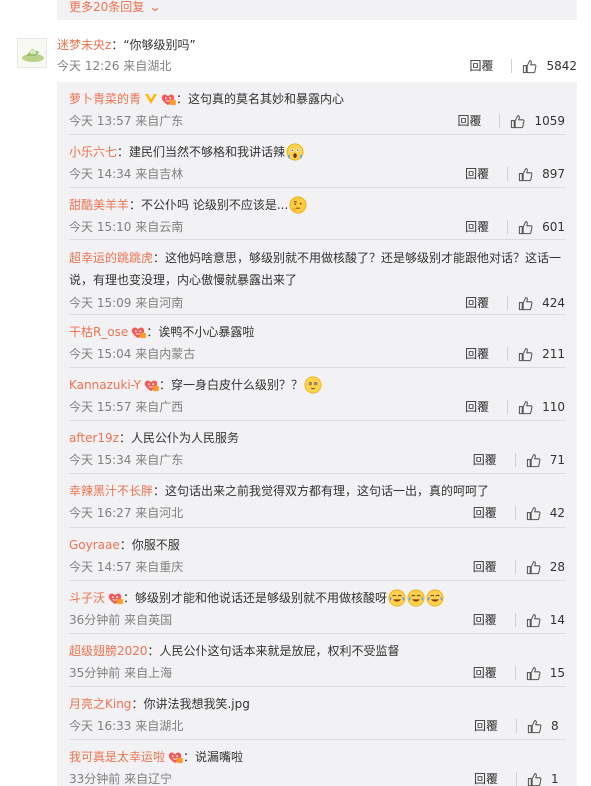 The height and width of the screenshot is (786, 591). Describe the element at coordinates (95, 779) in the screenshot. I see `reply-time: 33分钟前` at that location.